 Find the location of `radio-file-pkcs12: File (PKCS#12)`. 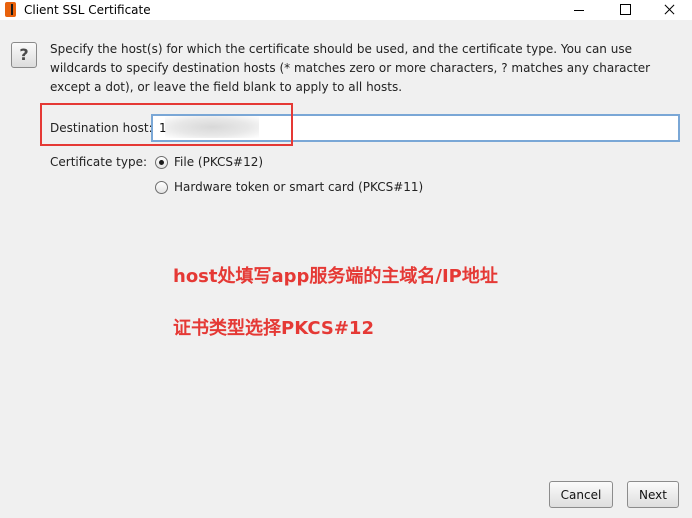

radio-file-pkcs12: File (PKCS#12) is located at coordinates (209, 162).